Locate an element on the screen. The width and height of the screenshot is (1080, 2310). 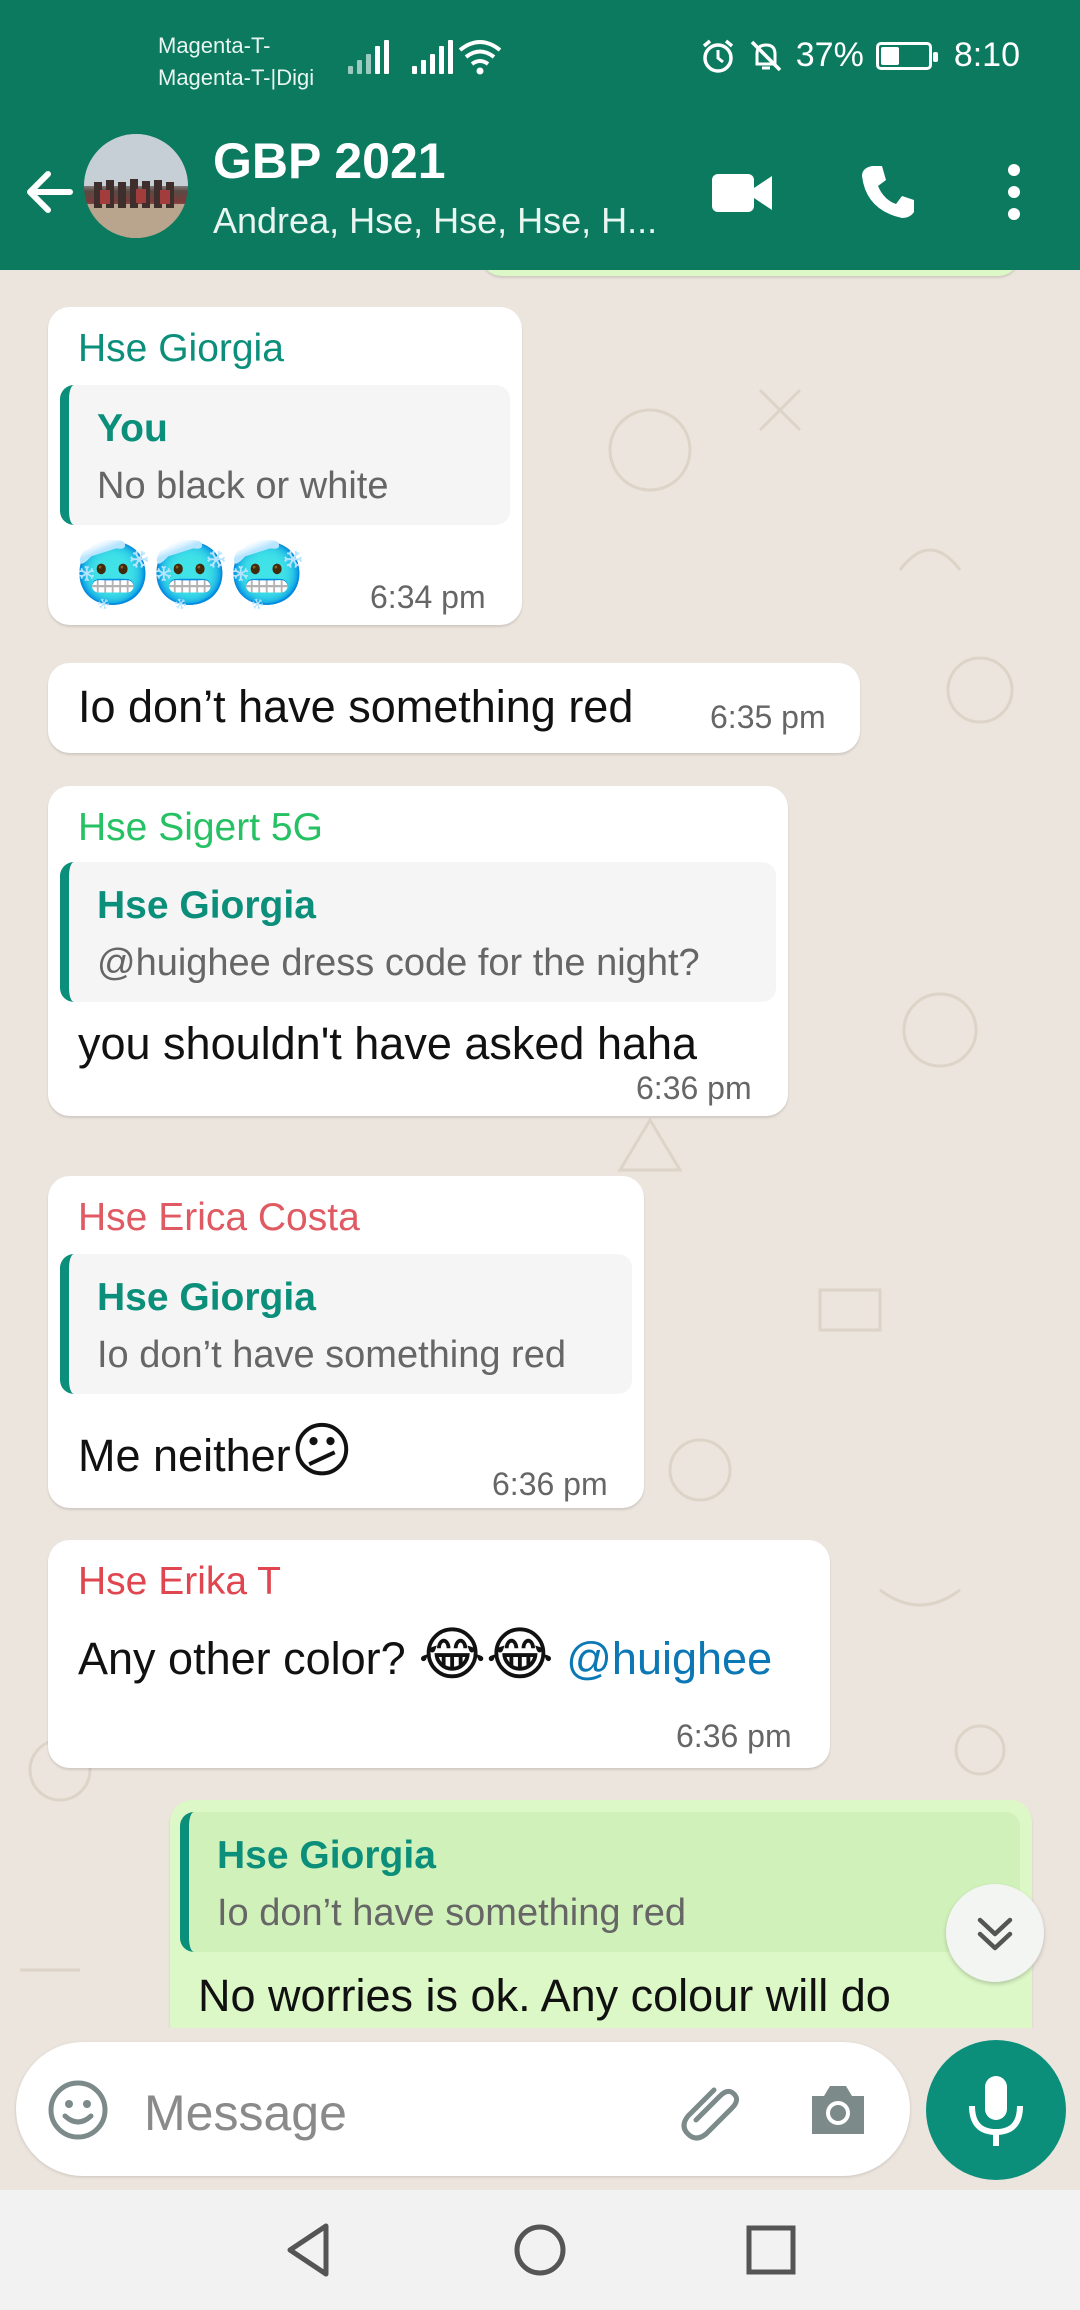
nav-home-icon is located at coordinates (540, 2250).